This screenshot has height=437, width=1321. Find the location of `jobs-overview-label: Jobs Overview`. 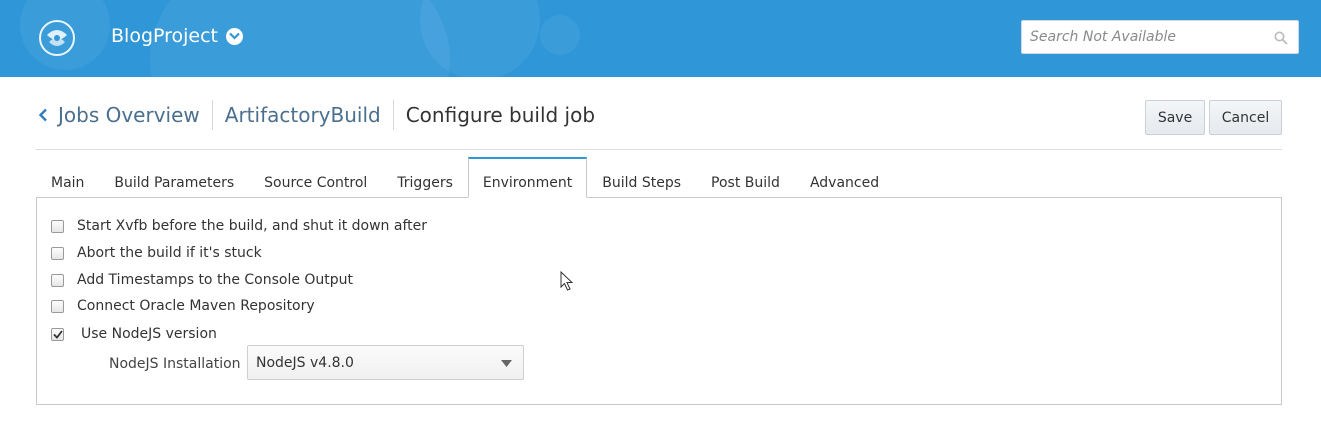

jobs-overview-label: Jobs Overview is located at coordinates (129, 115).